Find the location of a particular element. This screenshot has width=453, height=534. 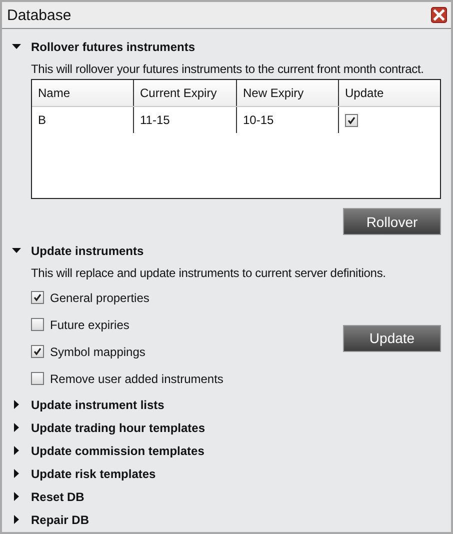

section-header: Update instruments is located at coordinates (226, 250).